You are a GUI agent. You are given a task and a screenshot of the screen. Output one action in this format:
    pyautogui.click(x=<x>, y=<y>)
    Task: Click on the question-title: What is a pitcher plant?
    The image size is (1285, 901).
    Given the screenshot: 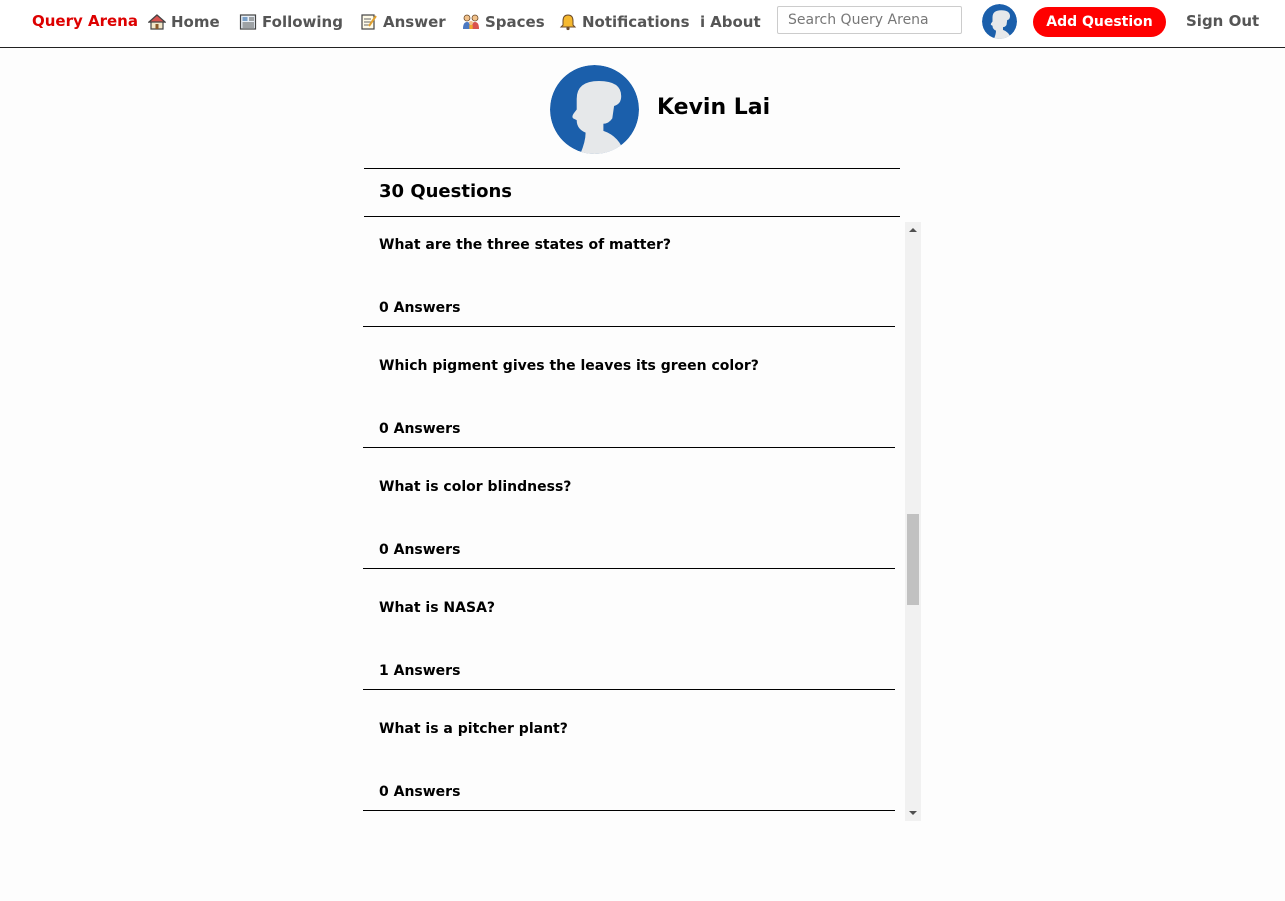 What is the action you would take?
    pyautogui.click(x=473, y=729)
    